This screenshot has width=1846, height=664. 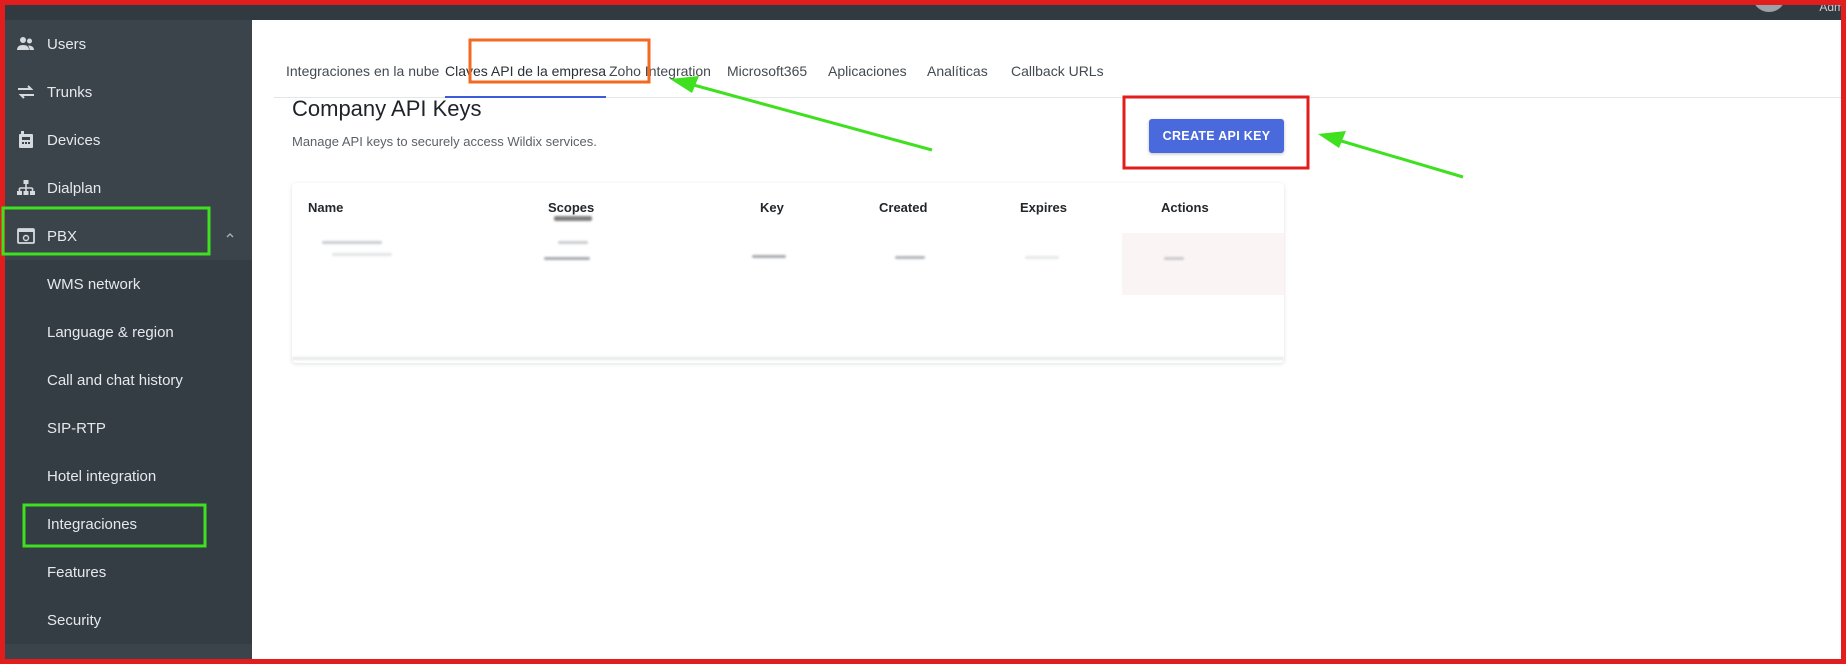 I want to click on sidebar-subitem-hotel-integration: Hotel integration, so click(x=126, y=476).